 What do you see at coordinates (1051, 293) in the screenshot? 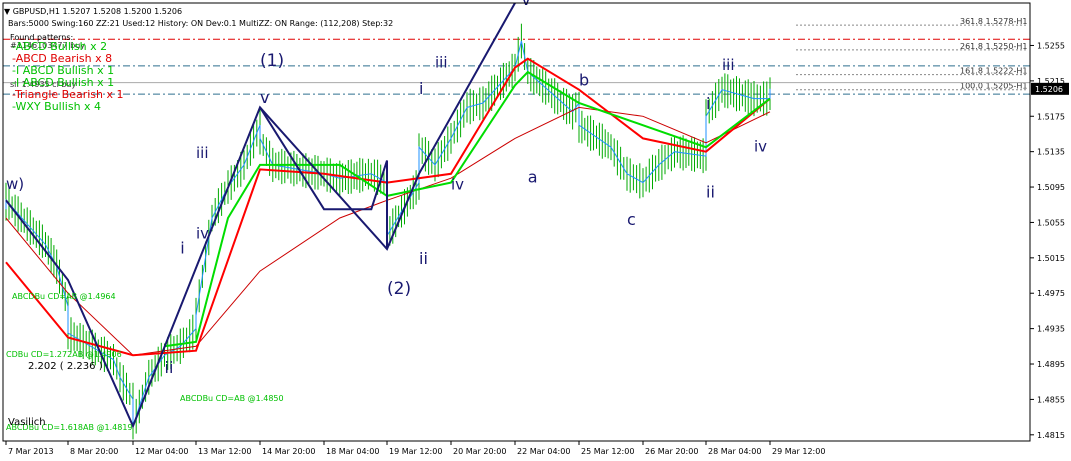
I see `y-tick-label: 1.4975` at bounding box center [1051, 293].